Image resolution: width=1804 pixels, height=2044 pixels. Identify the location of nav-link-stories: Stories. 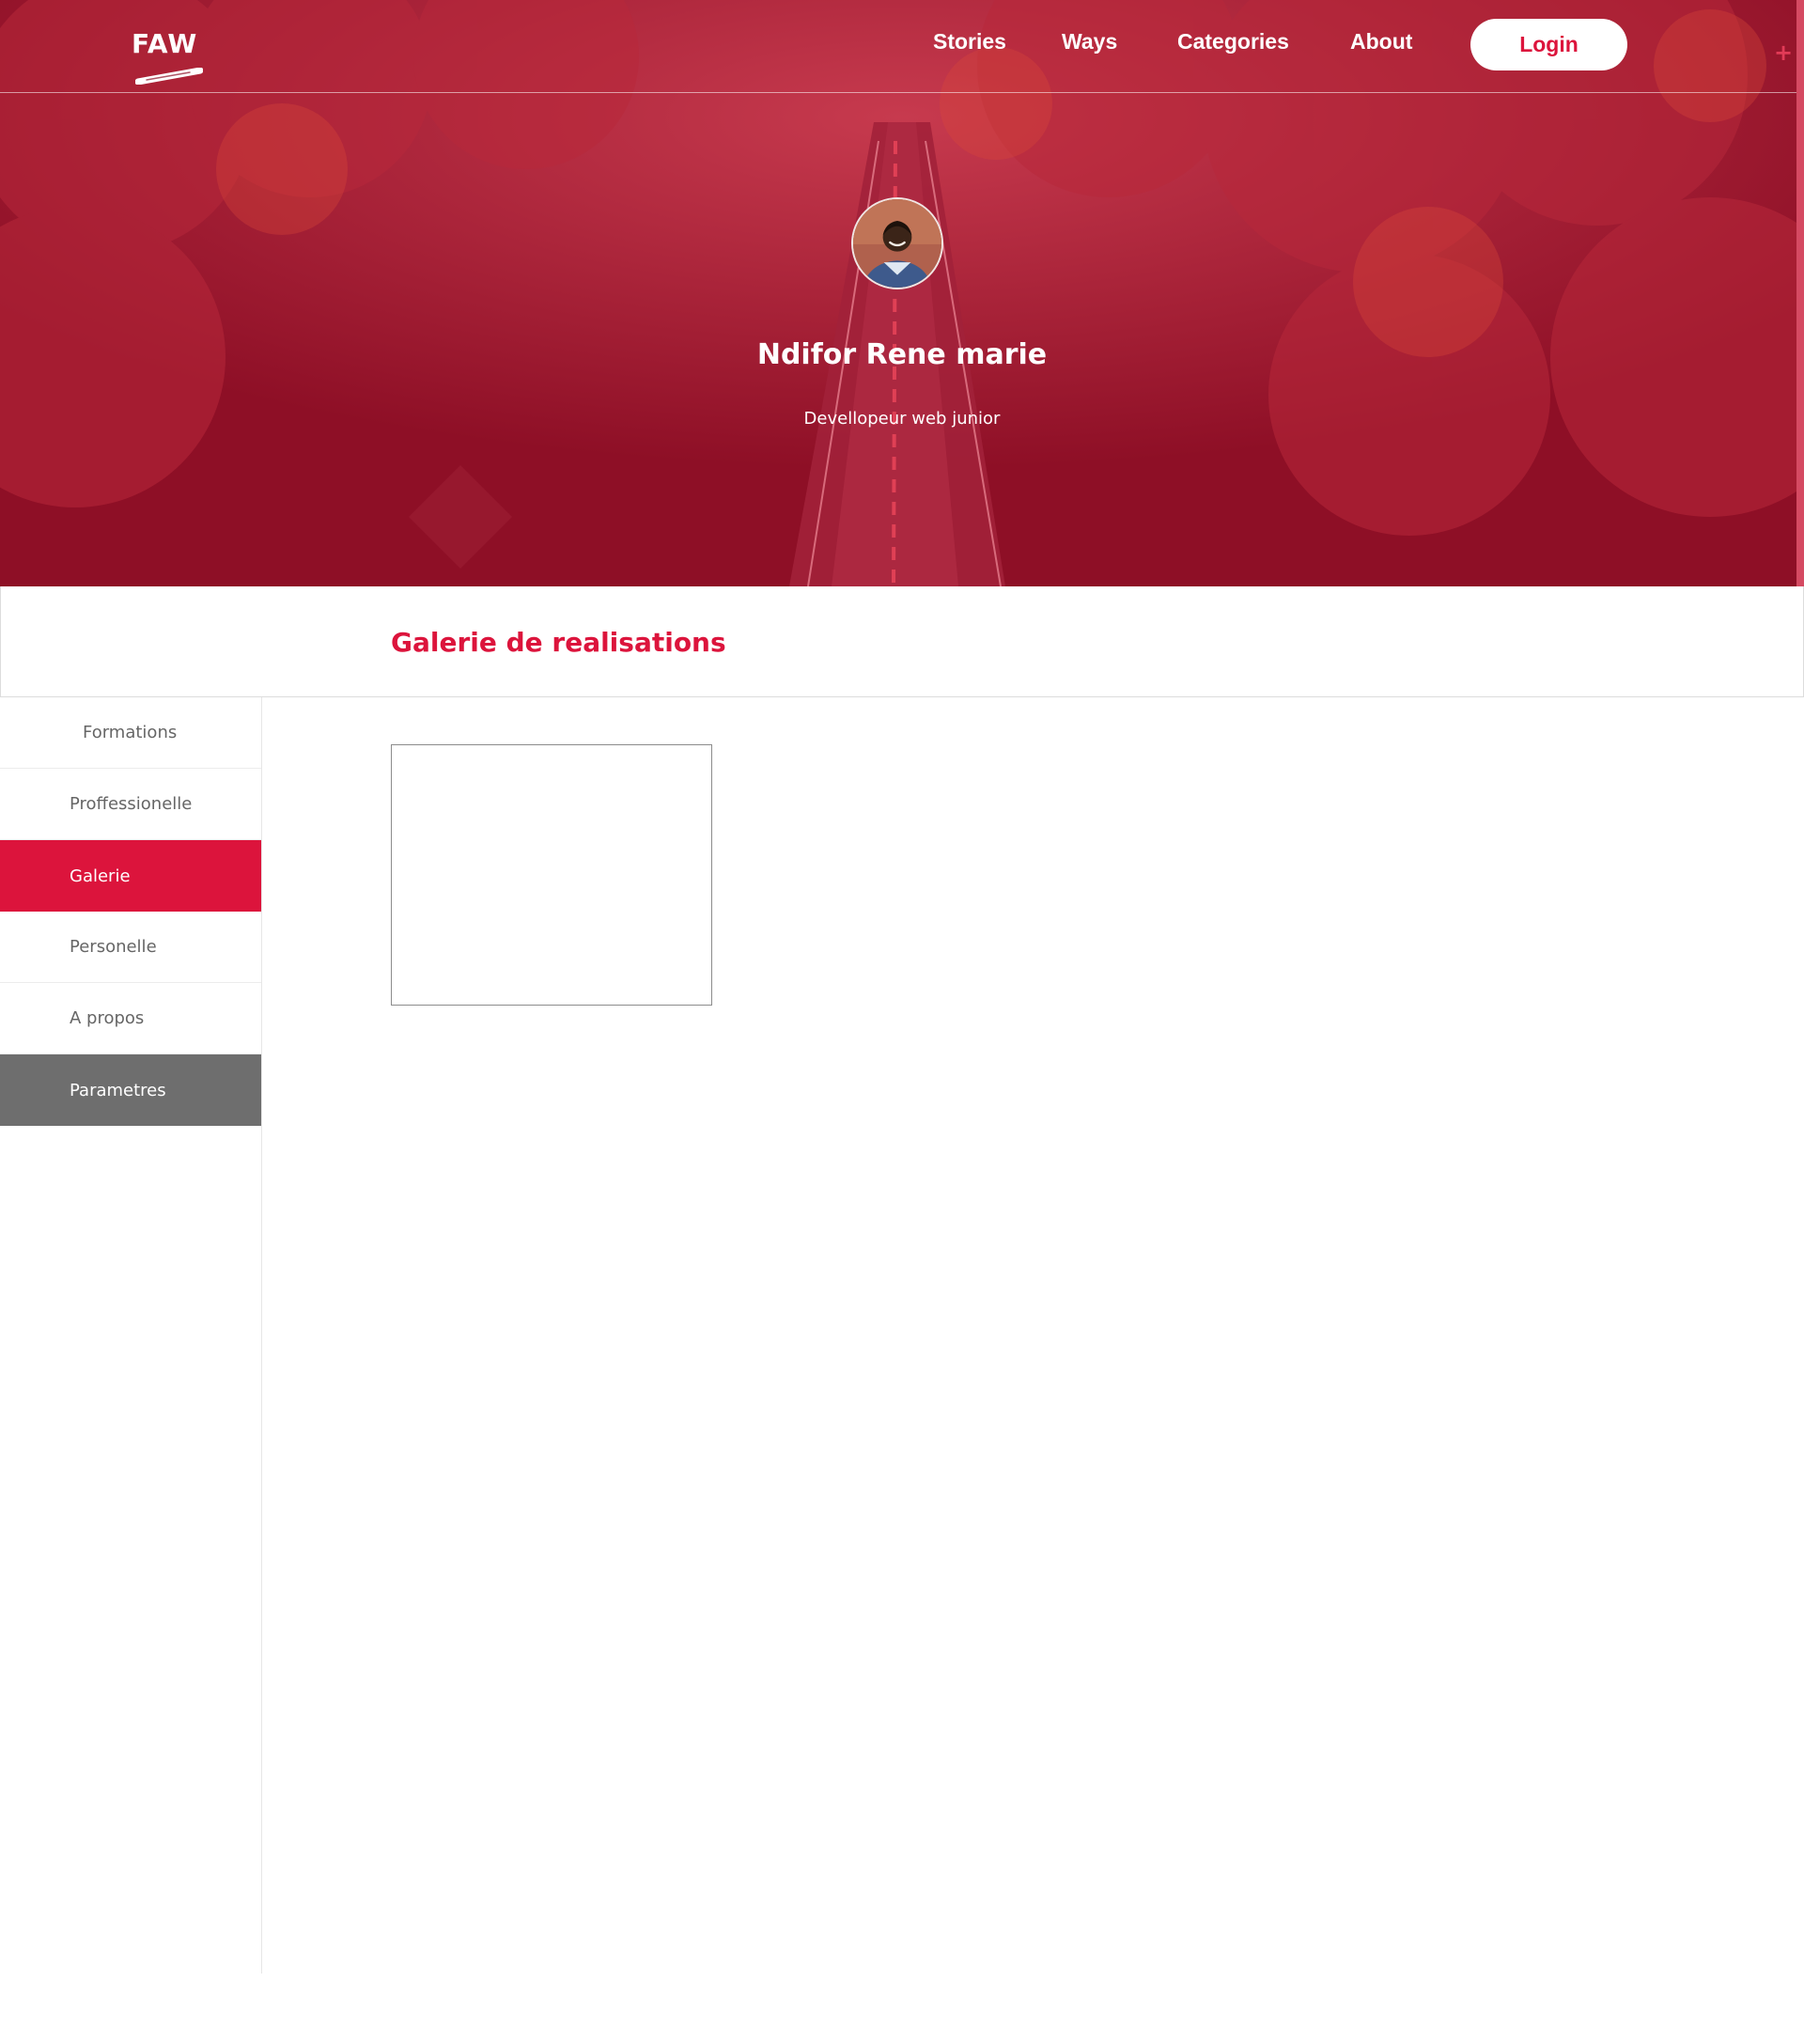
(969, 42).